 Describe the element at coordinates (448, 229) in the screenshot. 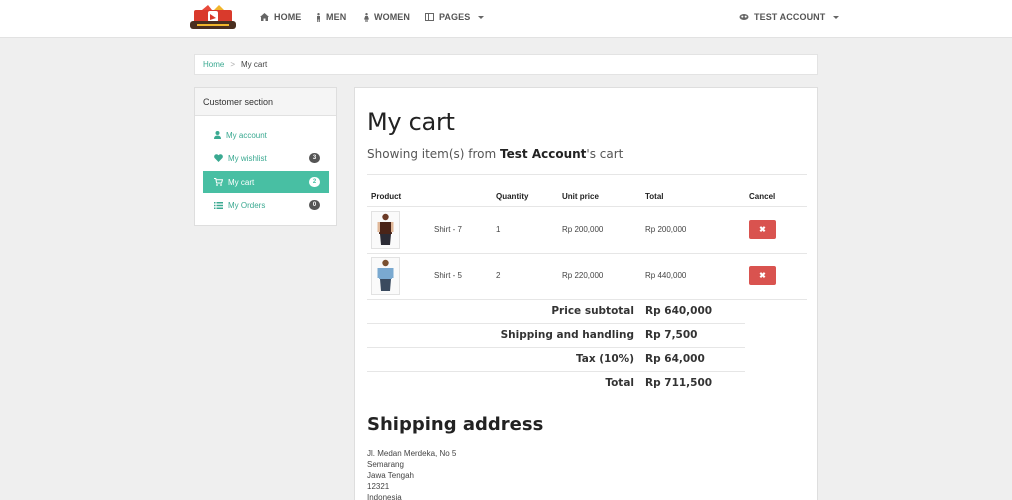

I see `product-name: Shirt - 7` at that location.